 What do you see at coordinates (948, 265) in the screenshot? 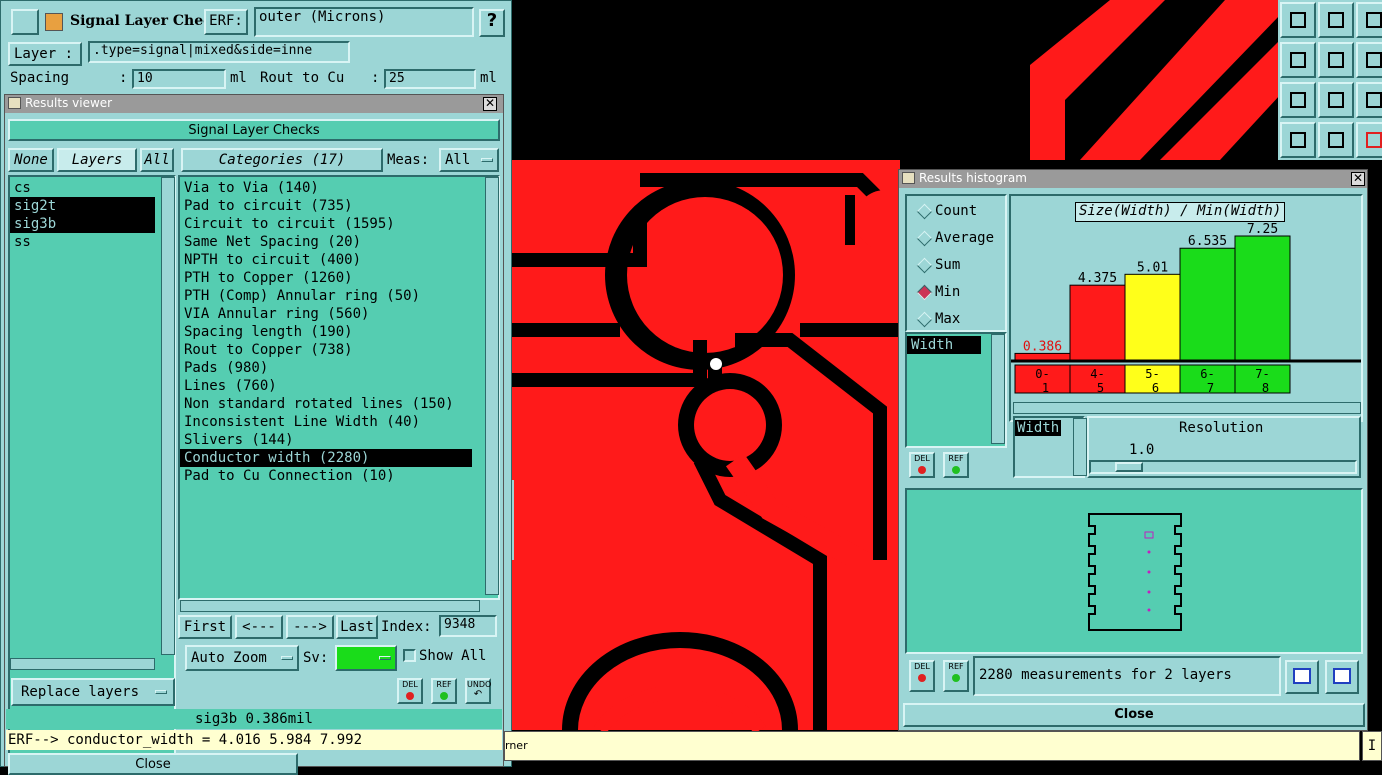
I see `mode-sum-label: Sum` at bounding box center [948, 265].